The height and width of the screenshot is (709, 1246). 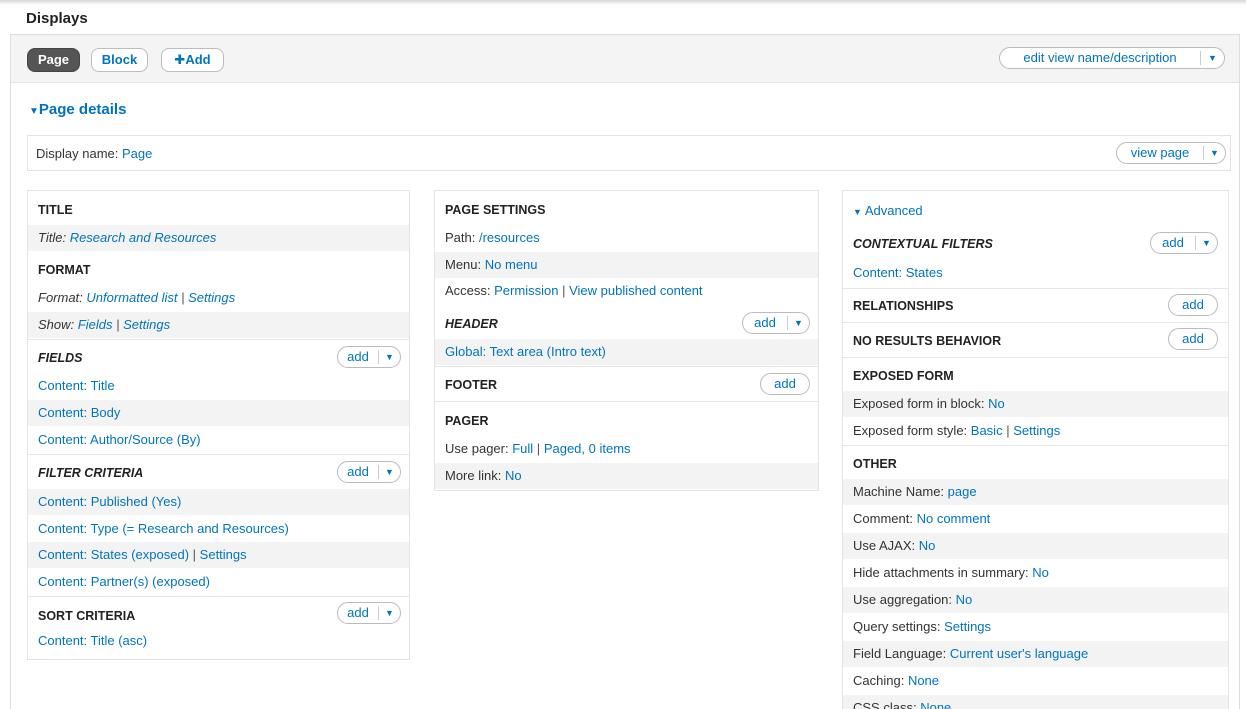 I want to click on filter-add-dropdown: add ▼, so click(x=369, y=472).